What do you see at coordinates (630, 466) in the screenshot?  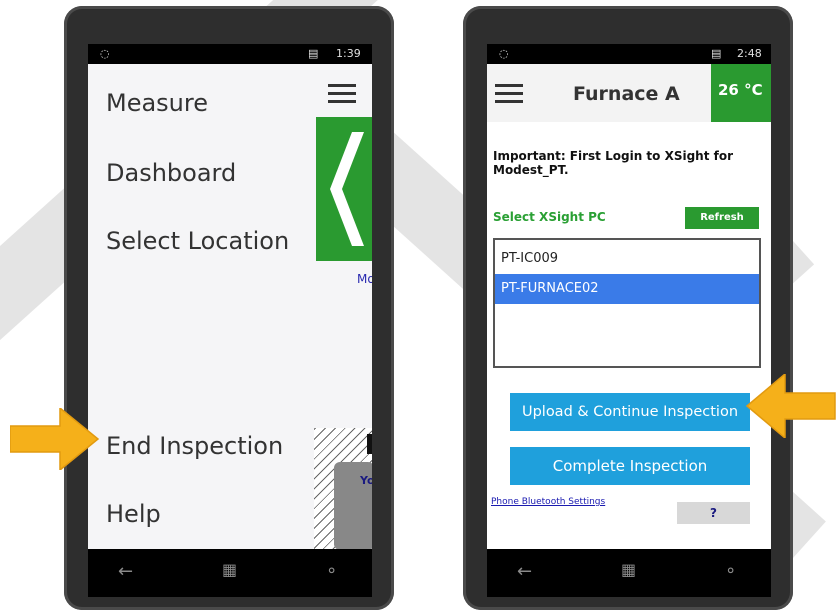 I see `complete-inspection-button: Complete Inspection` at bounding box center [630, 466].